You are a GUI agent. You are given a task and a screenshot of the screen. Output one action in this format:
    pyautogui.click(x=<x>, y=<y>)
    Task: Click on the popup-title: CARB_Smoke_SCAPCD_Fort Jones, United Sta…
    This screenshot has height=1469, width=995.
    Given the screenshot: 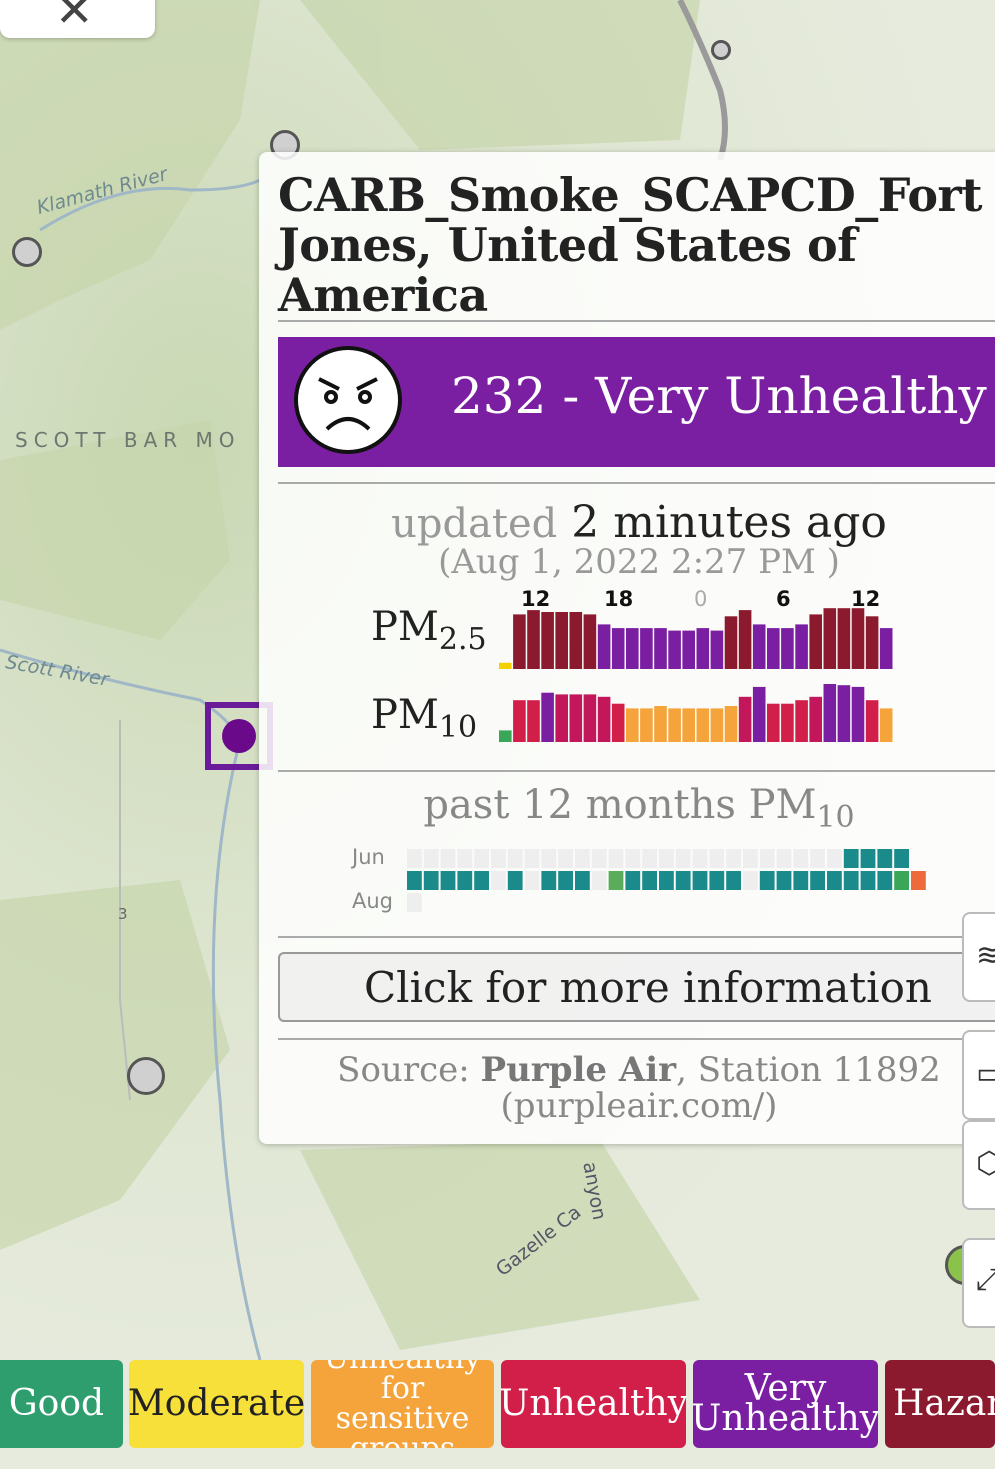 What is the action you would take?
    pyautogui.click(x=630, y=245)
    